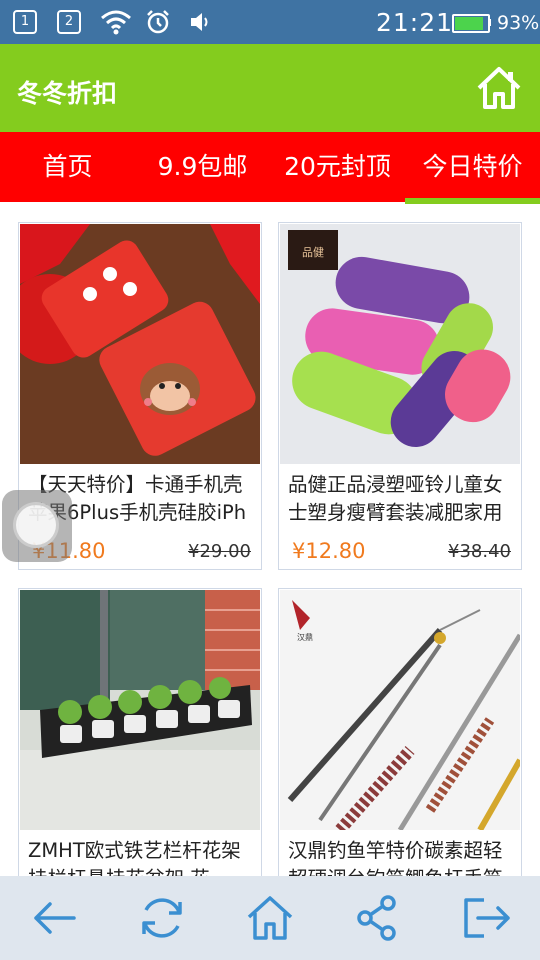  Describe the element at coordinates (67, 167) in the screenshot. I see `tab-home: 首页` at that location.